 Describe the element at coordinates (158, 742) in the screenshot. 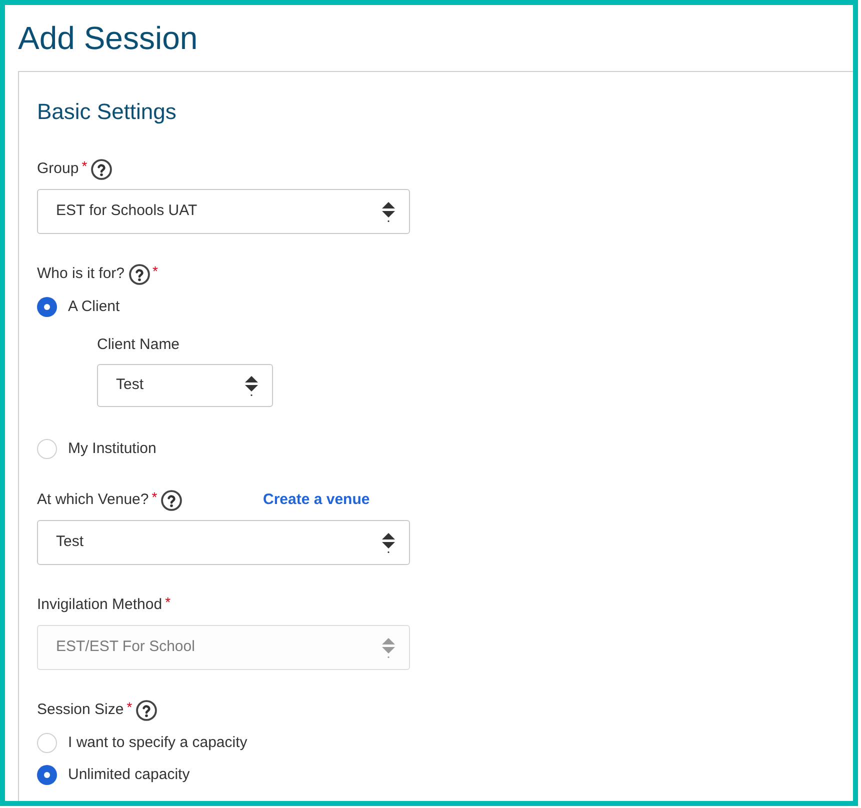

I see `radio-label: I want to specify a capacity` at that location.